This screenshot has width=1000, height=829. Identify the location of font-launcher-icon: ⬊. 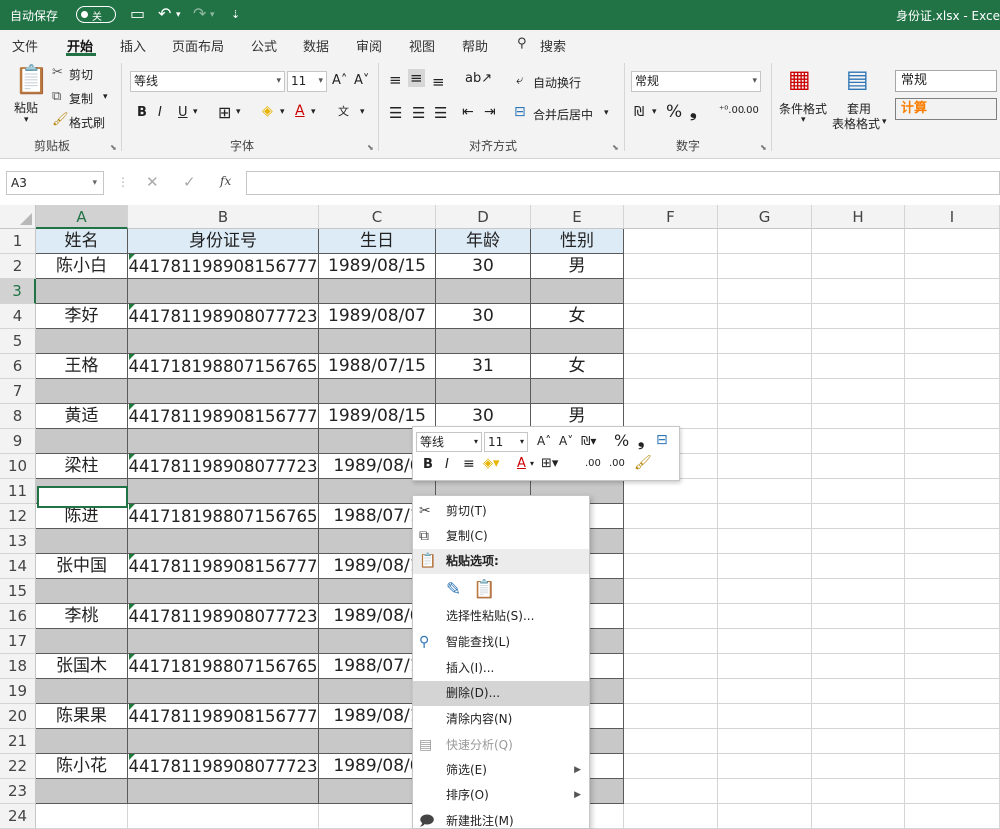
(370, 147).